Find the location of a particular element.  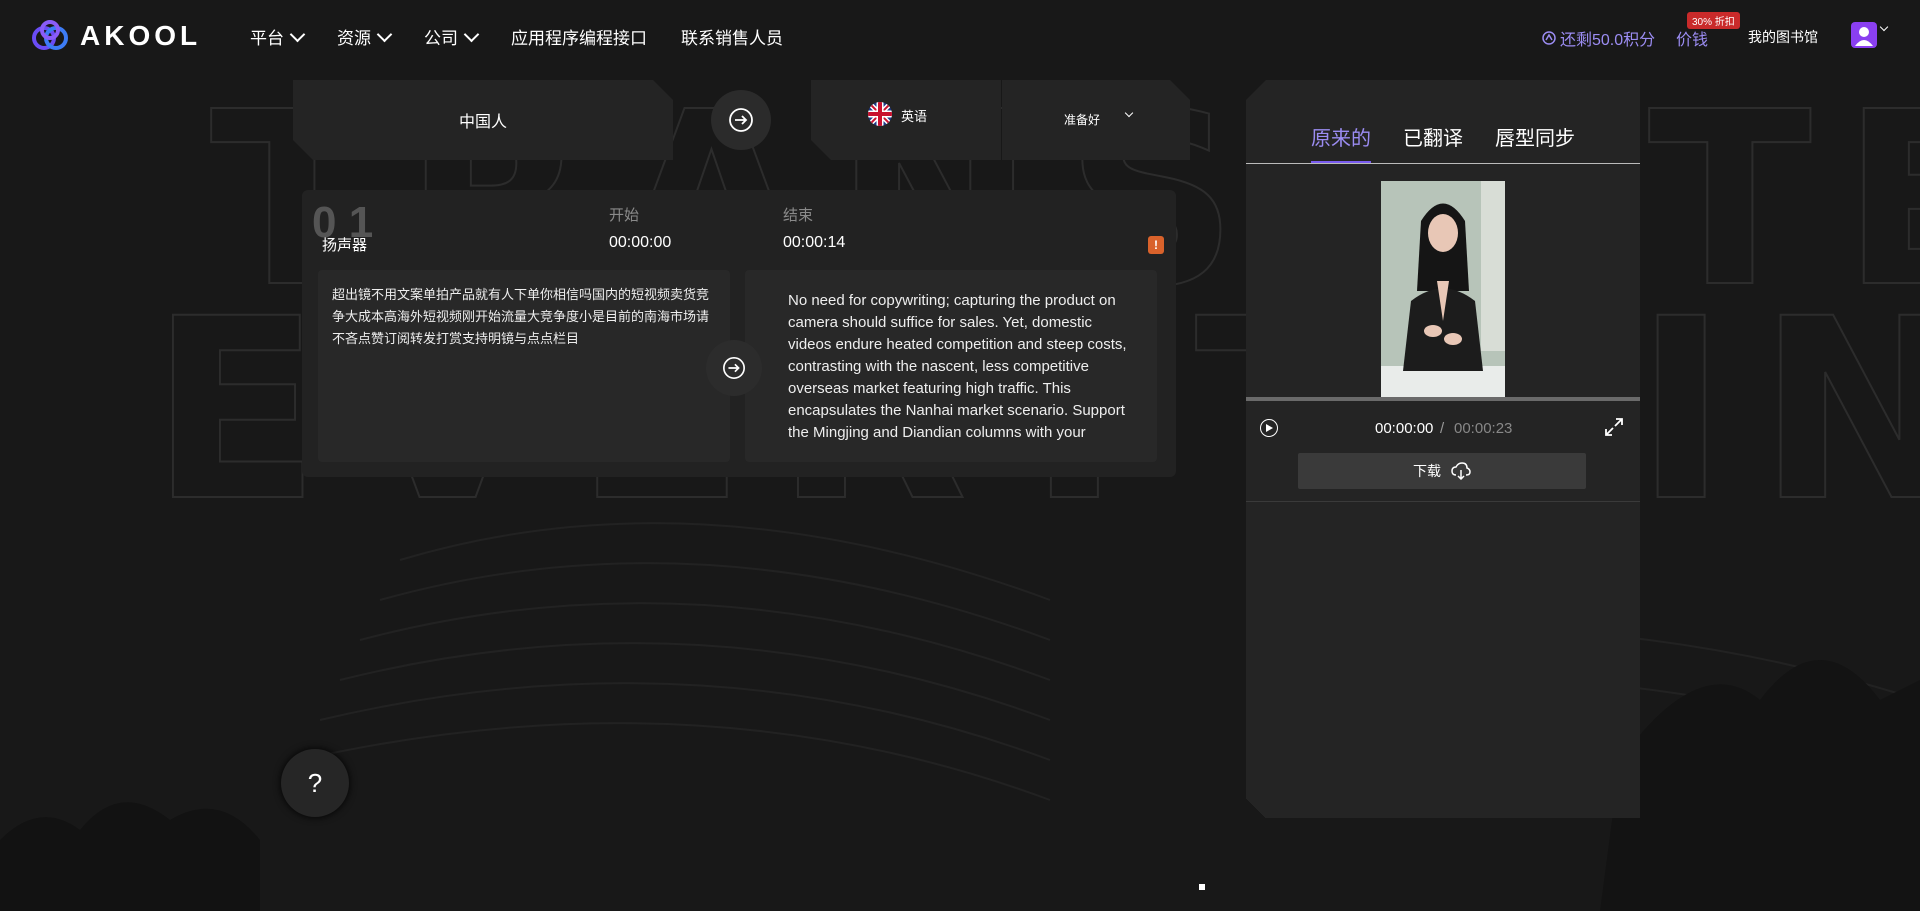

avatar is located at coordinates (1864, 35).